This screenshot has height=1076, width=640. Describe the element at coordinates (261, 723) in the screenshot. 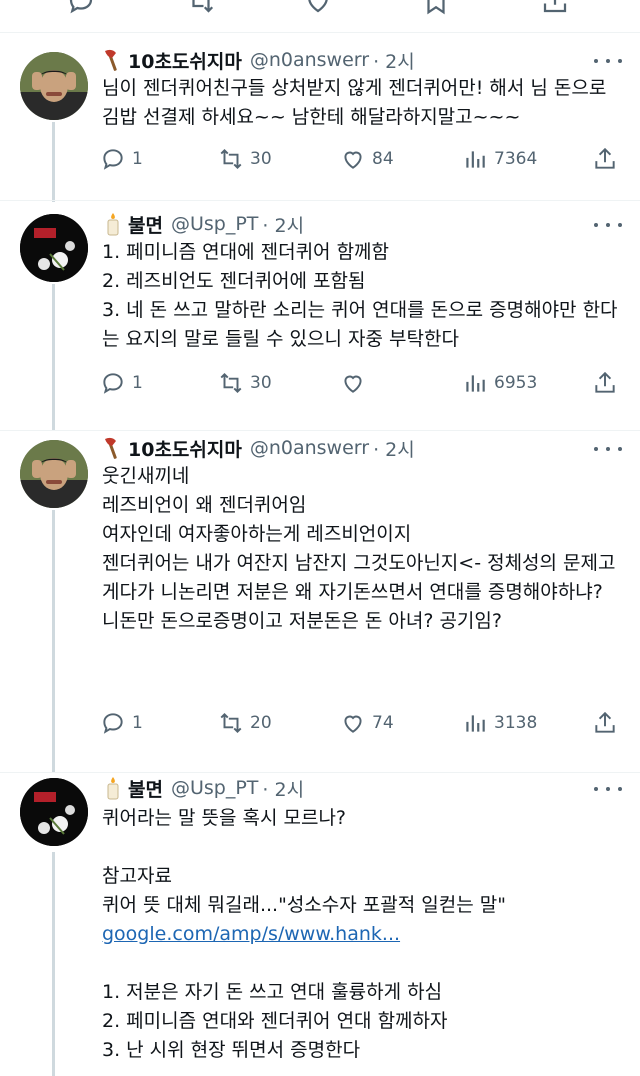

I see `retweet-count: 20` at that location.